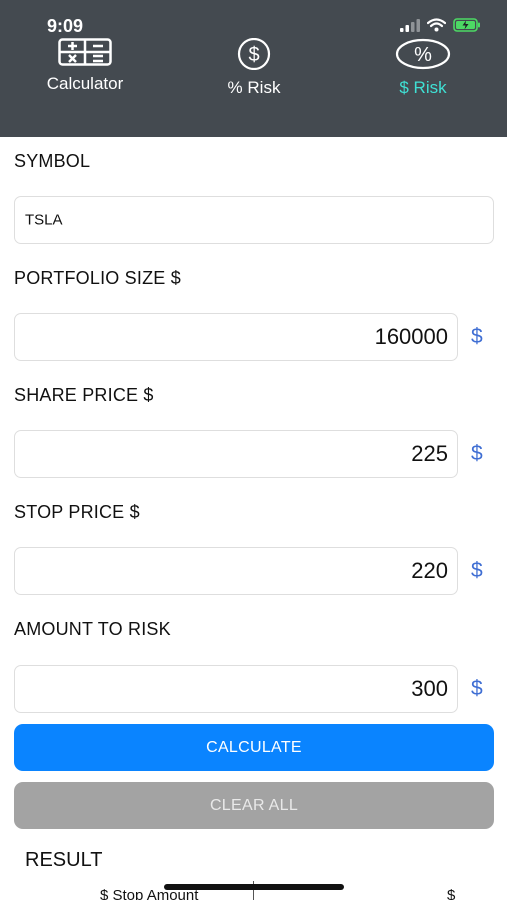 The image size is (507, 900). What do you see at coordinates (236, 689) in the screenshot?
I see `amount-to-risk-input: 300` at bounding box center [236, 689].